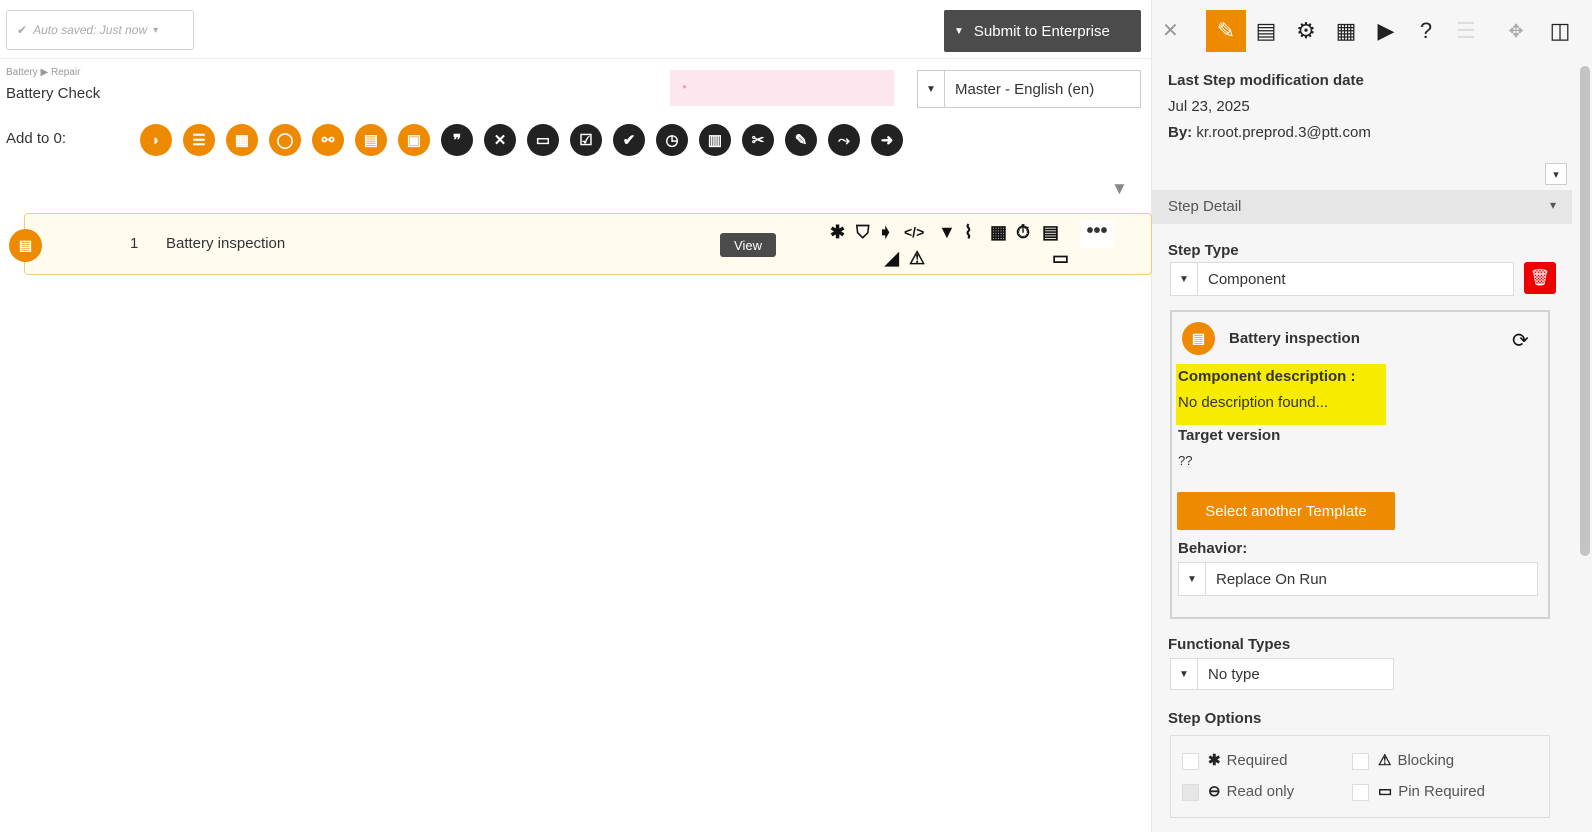 This screenshot has height=832, width=1592. I want to click on breadcrumb-item: Battery, so click(22, 72).